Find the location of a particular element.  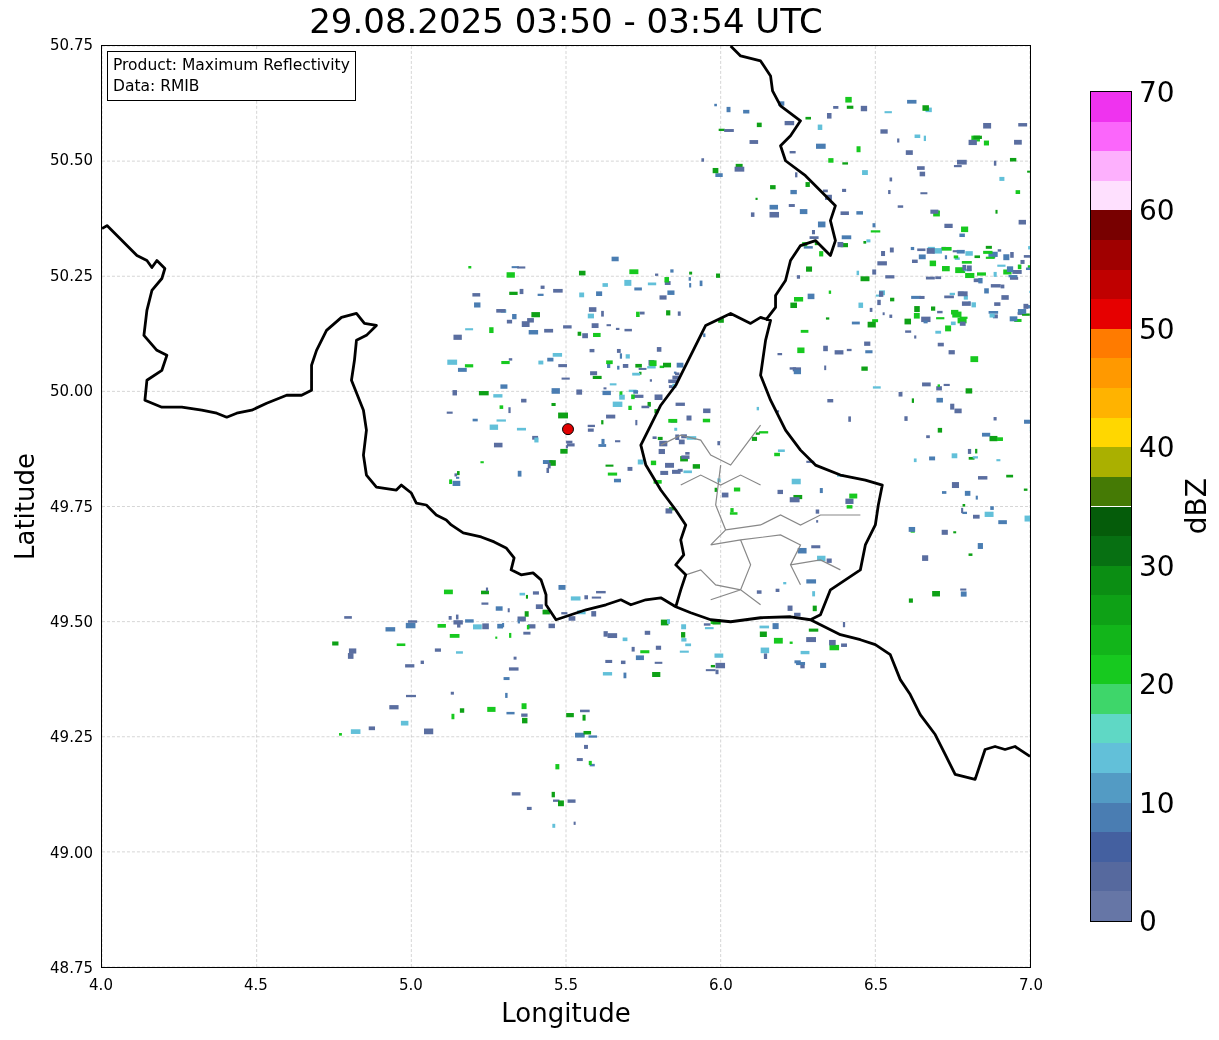

y-tick-label: 49.75 is located at coordinates (71, 506).